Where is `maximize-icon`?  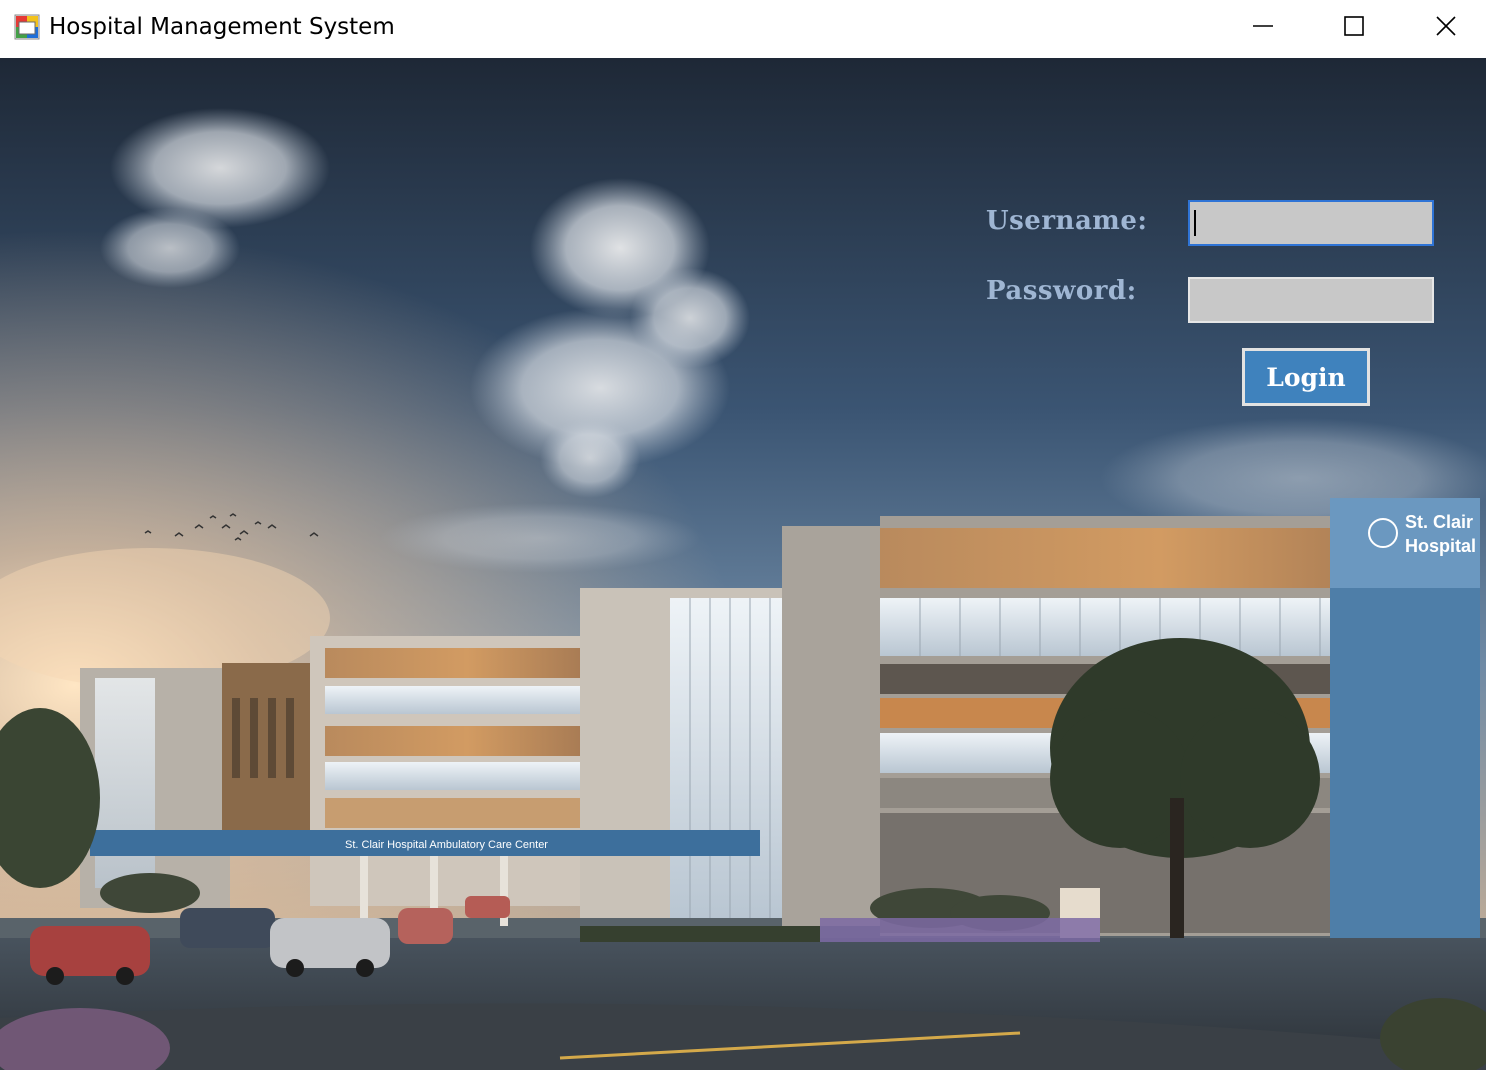 maximize-icon is located at coordinates (1354, 26).